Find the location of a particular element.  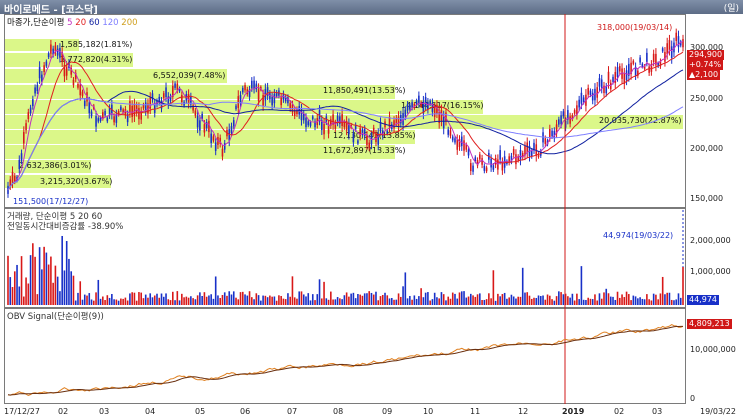

x-label: 17/12/27 is located at coordinates (22, 411).